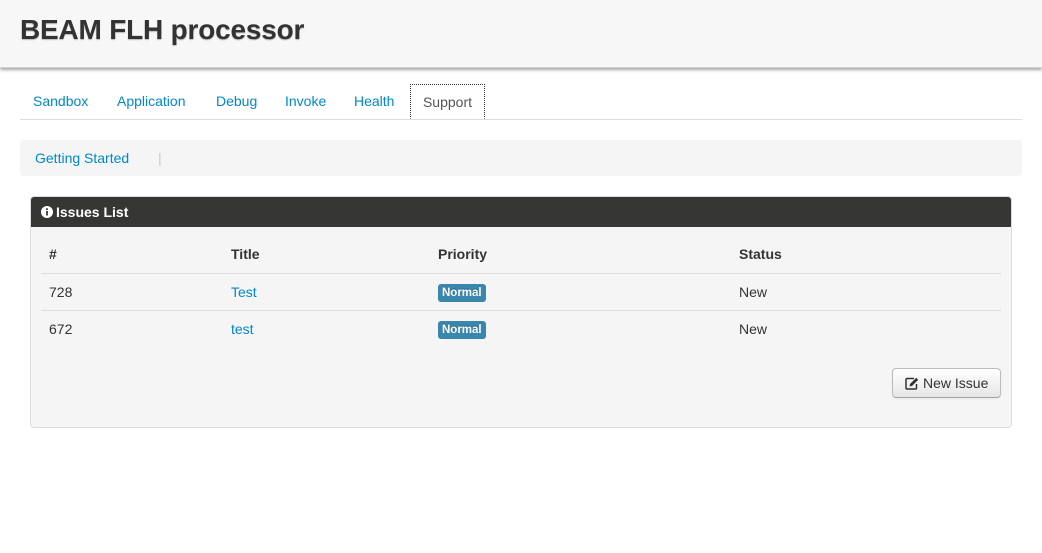  What do you see at coordinates (151, 101) in the screenshot?
I see `tab-application: Application` at bounding box center [151, 101].